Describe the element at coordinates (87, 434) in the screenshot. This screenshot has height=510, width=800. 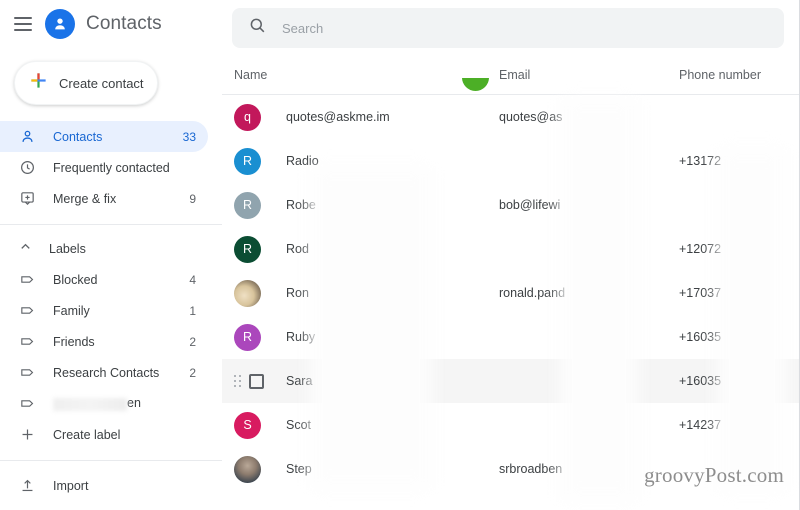
I see `sidebar-item-label: Create label` at that location.